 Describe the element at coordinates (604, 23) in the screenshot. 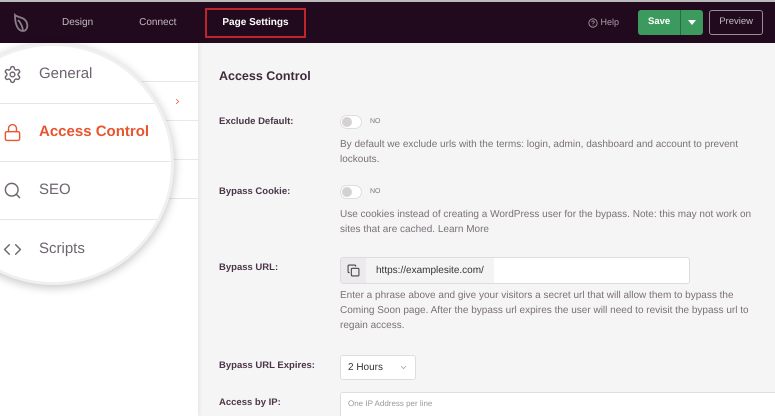

I see `help-link: Help` at that location.